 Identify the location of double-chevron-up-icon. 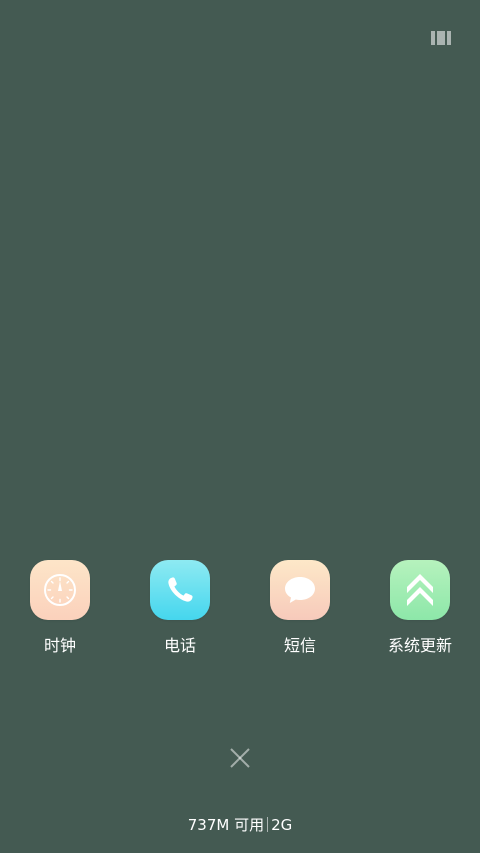
(420, 590).